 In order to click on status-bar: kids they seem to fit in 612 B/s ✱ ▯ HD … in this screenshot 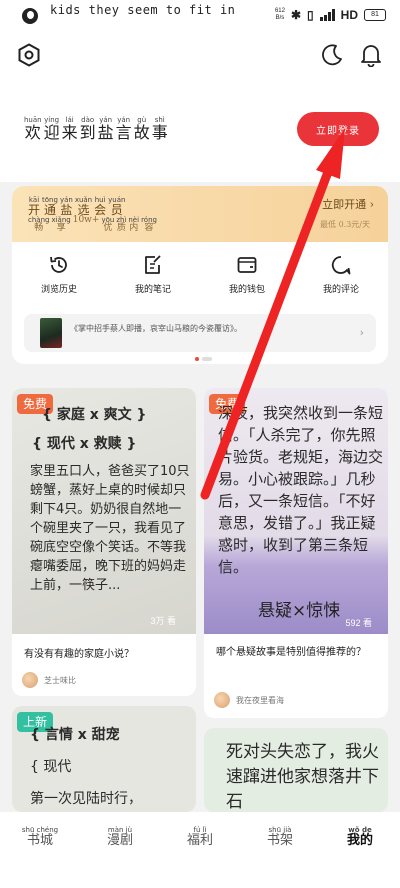, I will do `click(200, 16)`.